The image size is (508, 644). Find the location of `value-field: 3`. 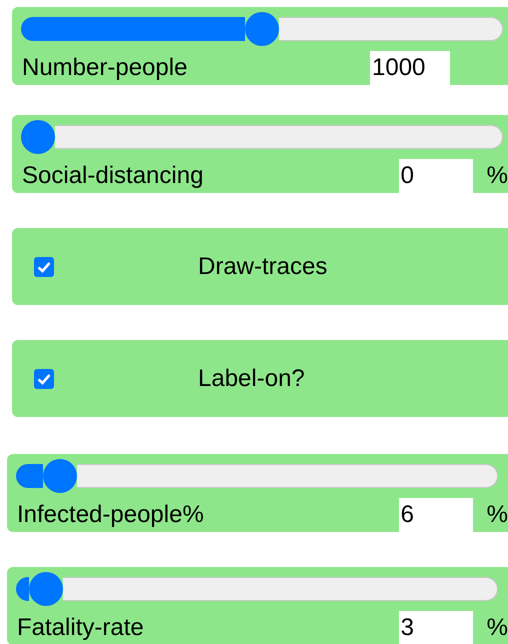

value-field: 3 is located at coordinates (435, 627).